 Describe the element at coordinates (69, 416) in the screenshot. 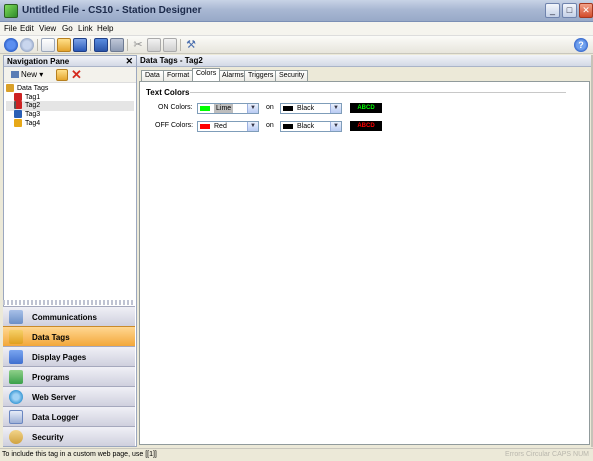

I see `nav-category-data-logger: Data Logger` at that location.